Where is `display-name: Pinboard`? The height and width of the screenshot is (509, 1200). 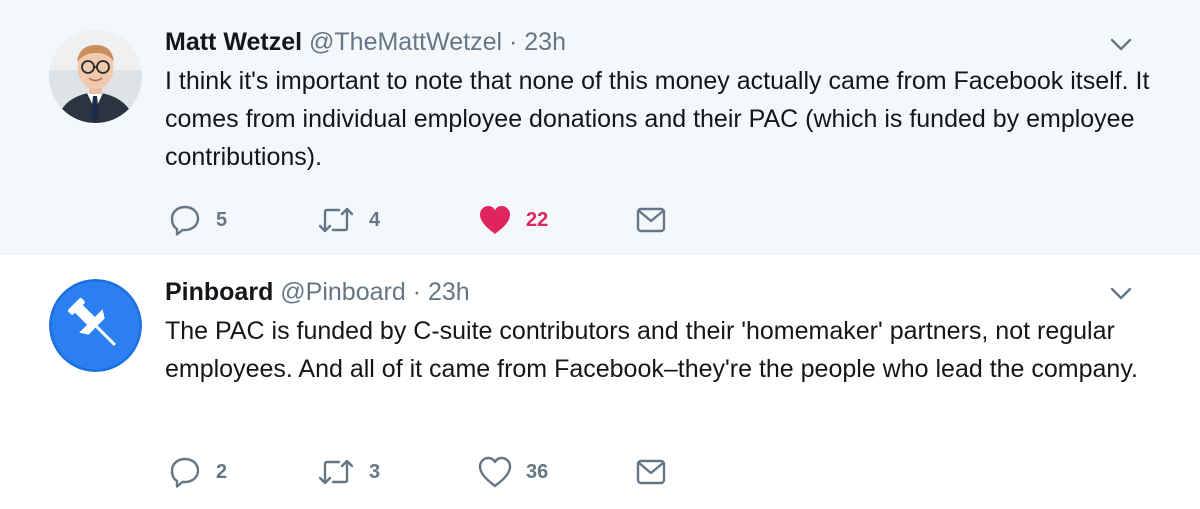 display-name: Pinboard is located at coordinates (219, 292).